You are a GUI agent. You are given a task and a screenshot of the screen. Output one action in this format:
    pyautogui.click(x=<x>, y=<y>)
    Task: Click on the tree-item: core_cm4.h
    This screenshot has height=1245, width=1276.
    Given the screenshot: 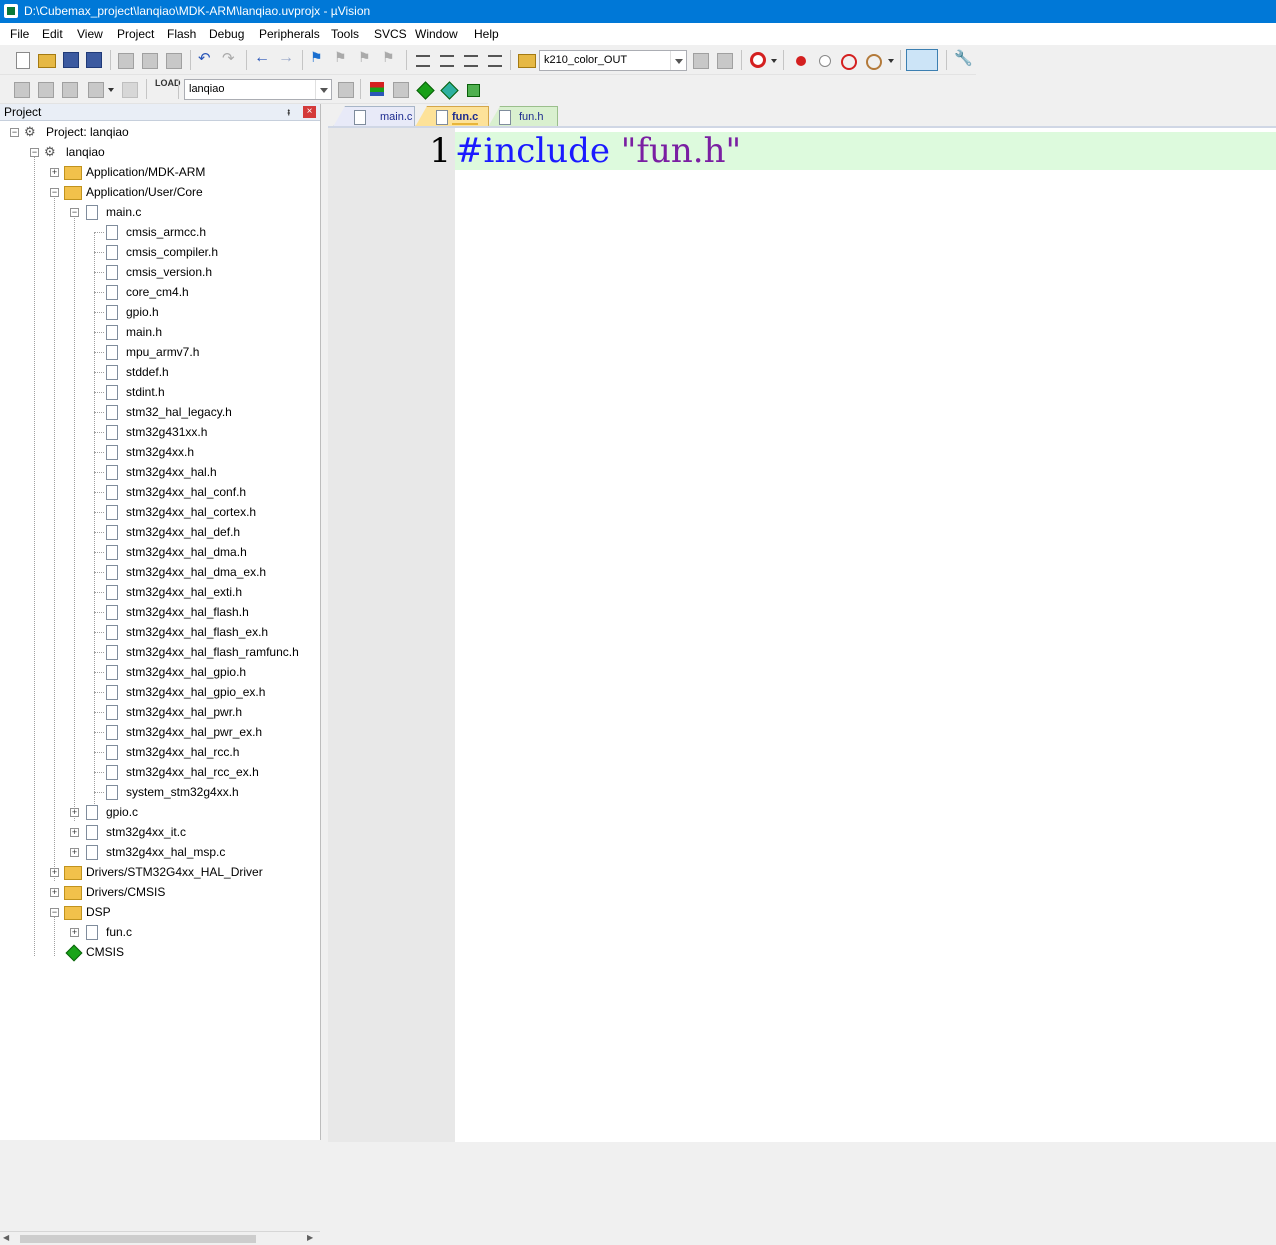 What is the action you would take?
    pyautogui.click(x=159, y=293)
    